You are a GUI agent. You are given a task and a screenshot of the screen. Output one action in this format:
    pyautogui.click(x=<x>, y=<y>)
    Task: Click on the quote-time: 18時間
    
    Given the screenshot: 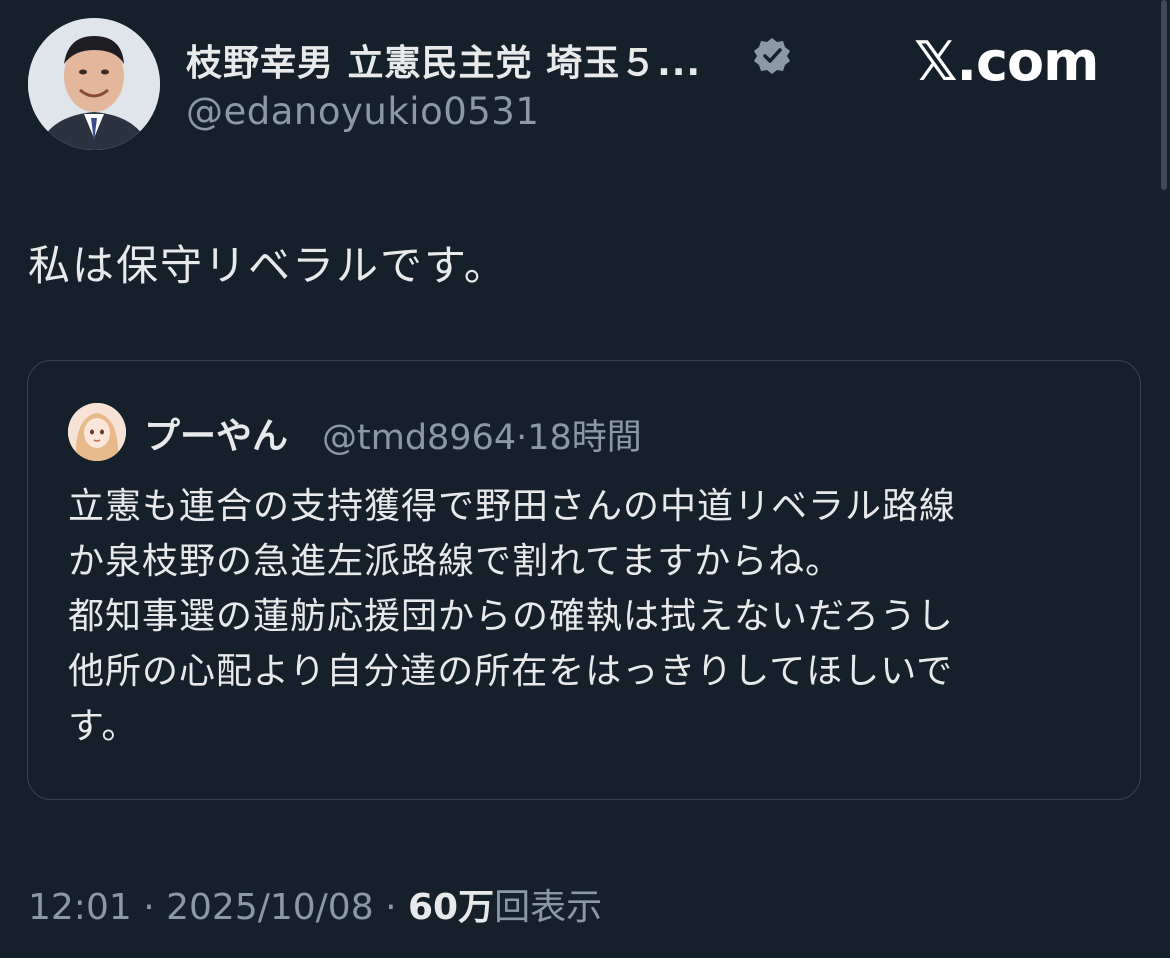 What is the action you would take?
    pyautogui.click(x=584, y=438)
    